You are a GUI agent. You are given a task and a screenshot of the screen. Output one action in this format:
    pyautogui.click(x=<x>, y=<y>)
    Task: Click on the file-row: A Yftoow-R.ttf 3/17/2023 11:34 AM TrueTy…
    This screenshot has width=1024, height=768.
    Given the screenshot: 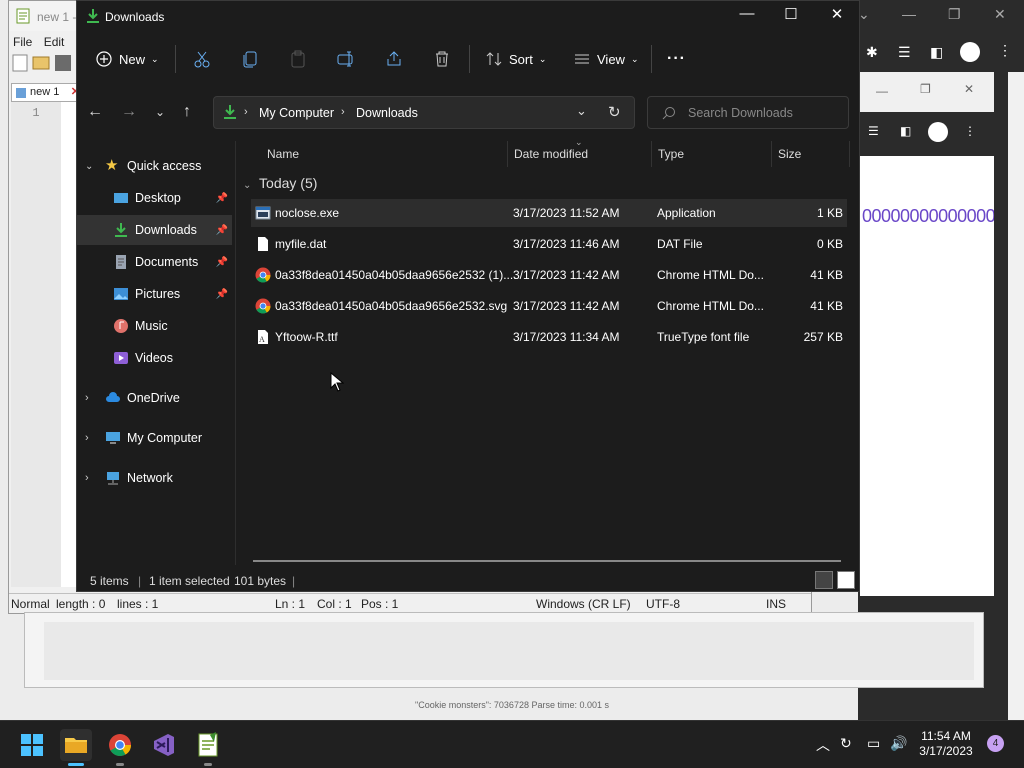 What is the action you would take?
    pyautogui.click(x=549, y=337)
    